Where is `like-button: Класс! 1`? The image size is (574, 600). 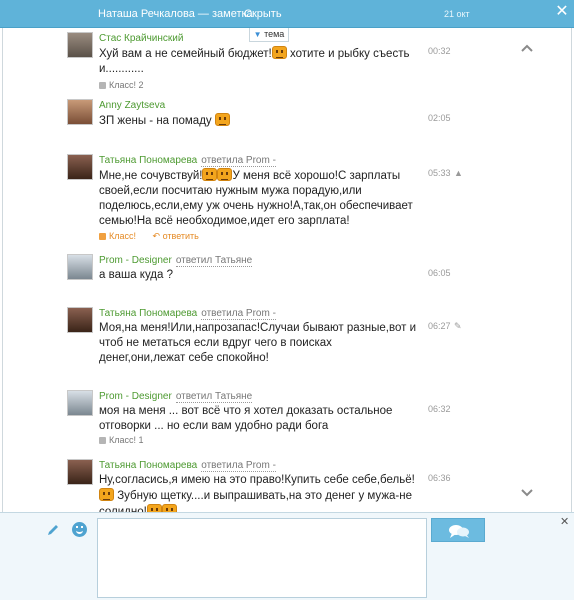
like-button: Класс! 1 is located at coordinates (121, 440).